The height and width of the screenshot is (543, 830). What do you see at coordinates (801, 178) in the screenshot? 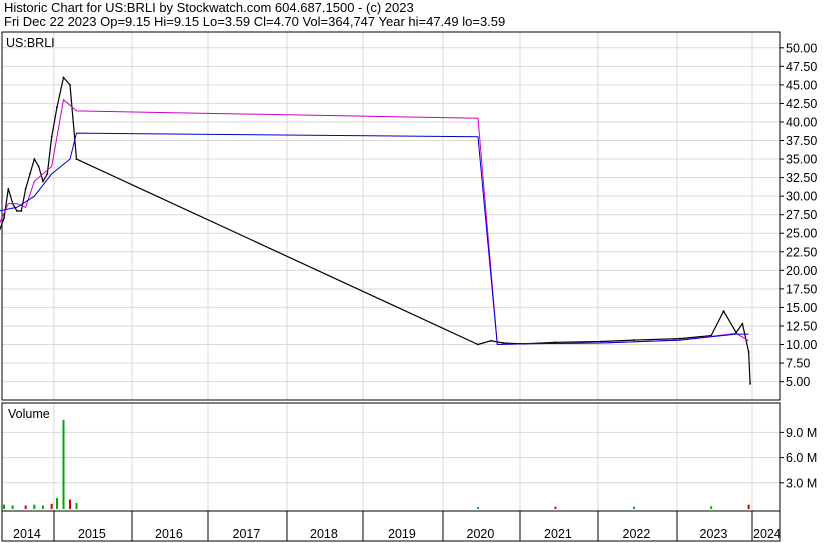
I see `price-tick-label: 32.50` at bounding box center [801, 178].